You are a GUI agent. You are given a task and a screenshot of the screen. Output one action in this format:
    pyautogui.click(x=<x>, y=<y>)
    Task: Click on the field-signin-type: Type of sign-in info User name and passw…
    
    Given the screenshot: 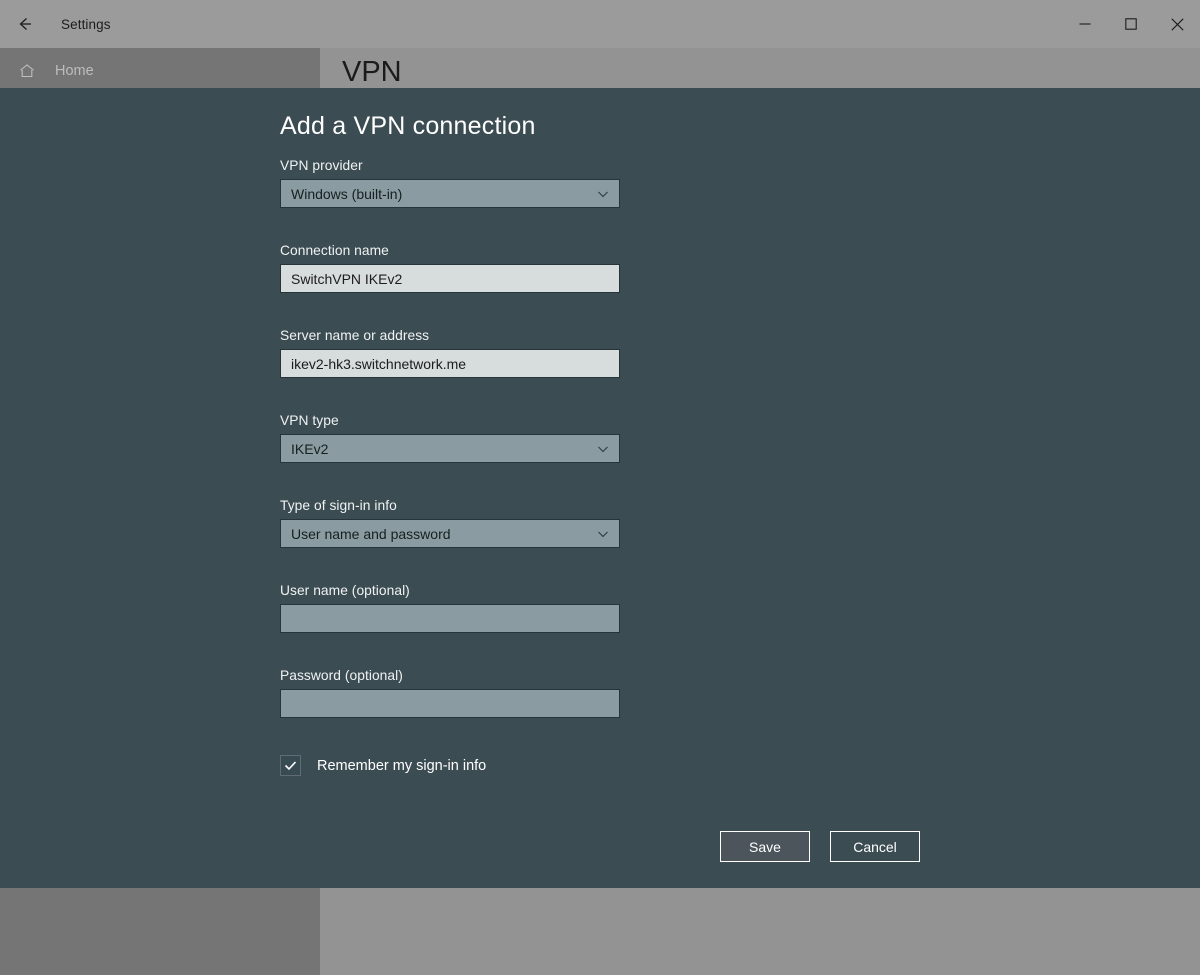 What is the action you would take?
    pyautogui.click(x=450, y=523)
    